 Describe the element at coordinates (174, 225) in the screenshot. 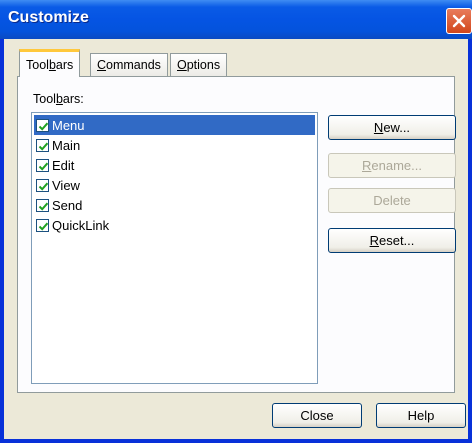

I see `list-item: QuickLink` at that location.